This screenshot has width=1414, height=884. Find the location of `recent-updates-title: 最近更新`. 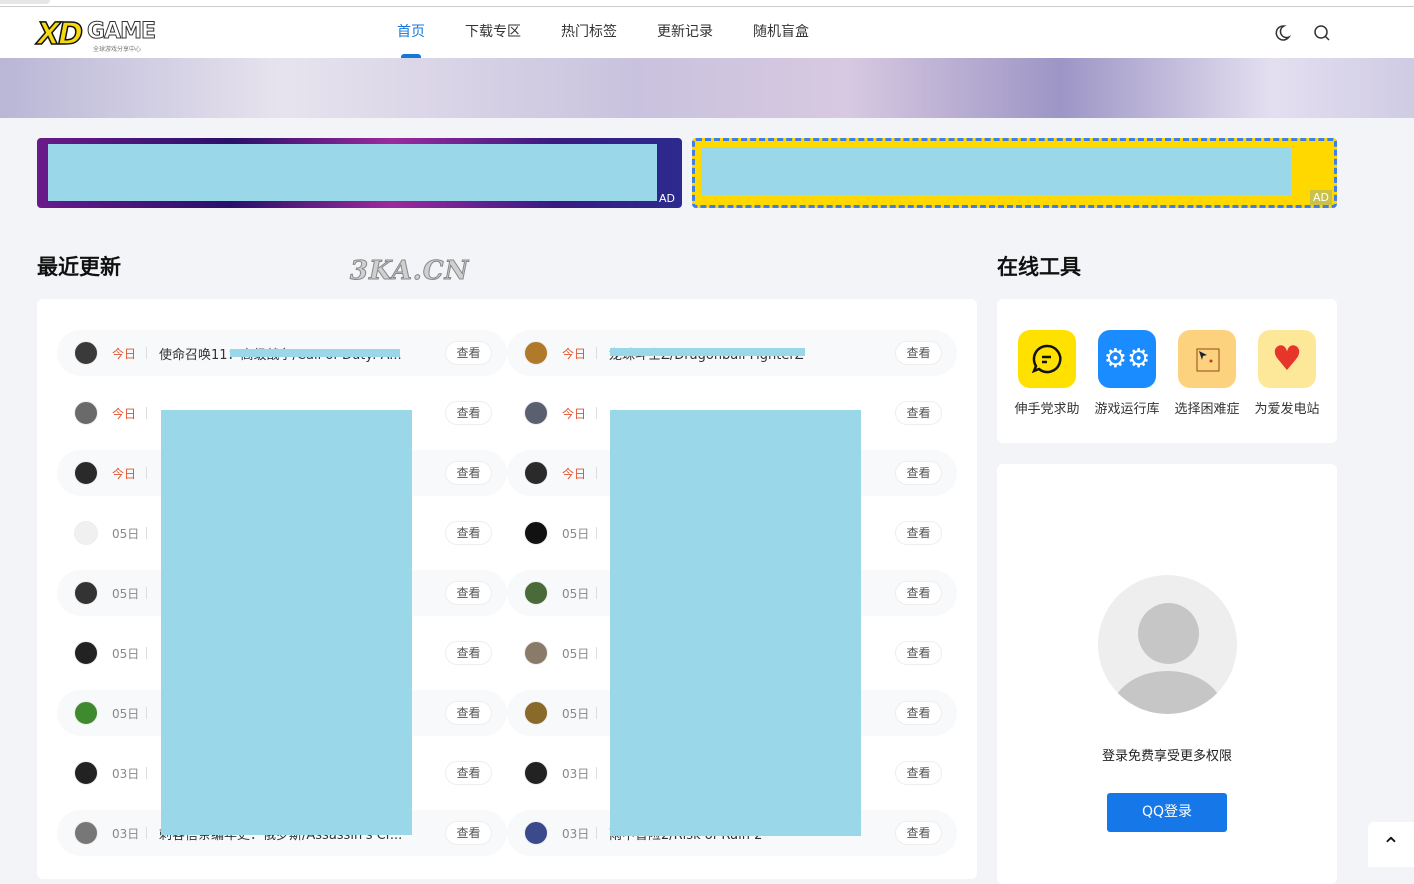

recent-updates-title: 最近更新 is located at coordinates (79, 267).